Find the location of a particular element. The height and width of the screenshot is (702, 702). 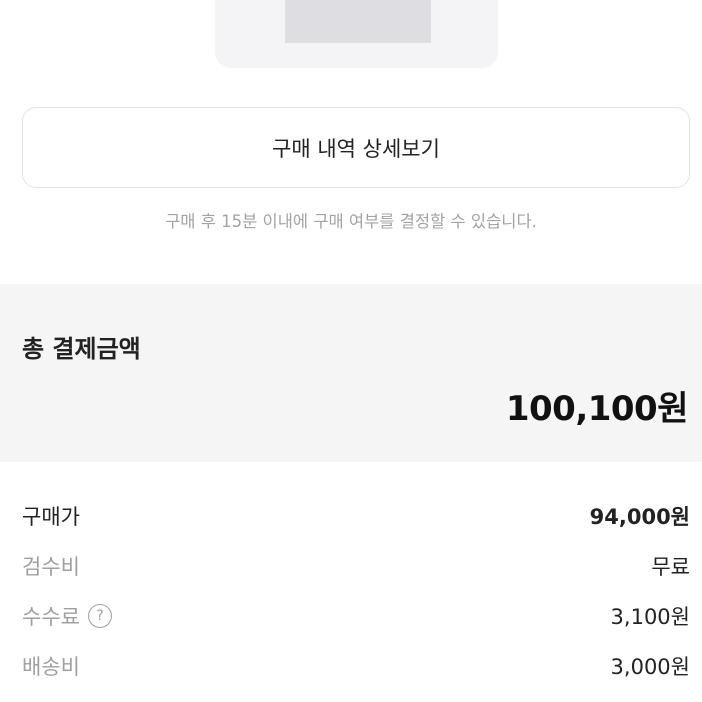

commission-label-group: 수수료 ? is located at coordinates (67, 616).